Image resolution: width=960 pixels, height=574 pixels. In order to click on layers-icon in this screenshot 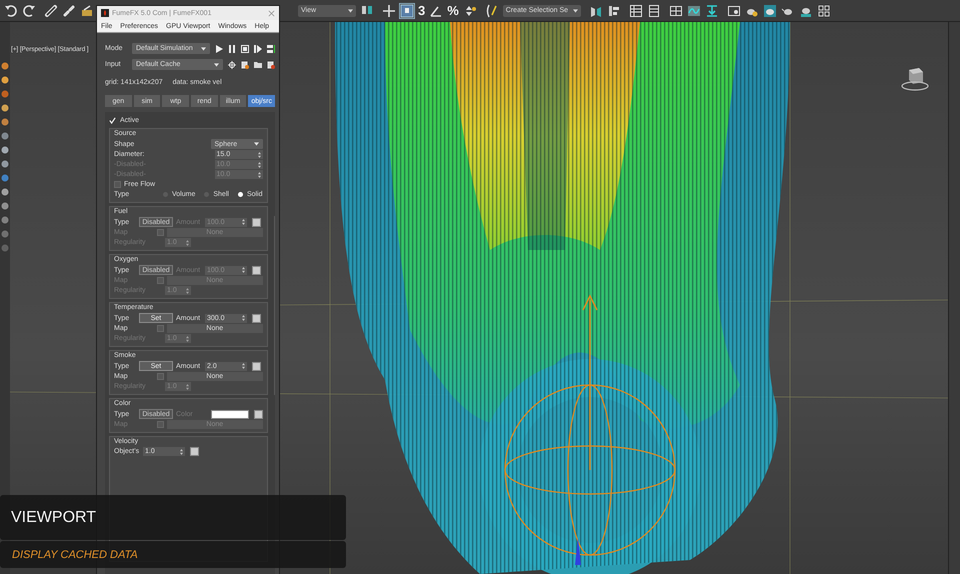, I will do `click(653, 11)`.